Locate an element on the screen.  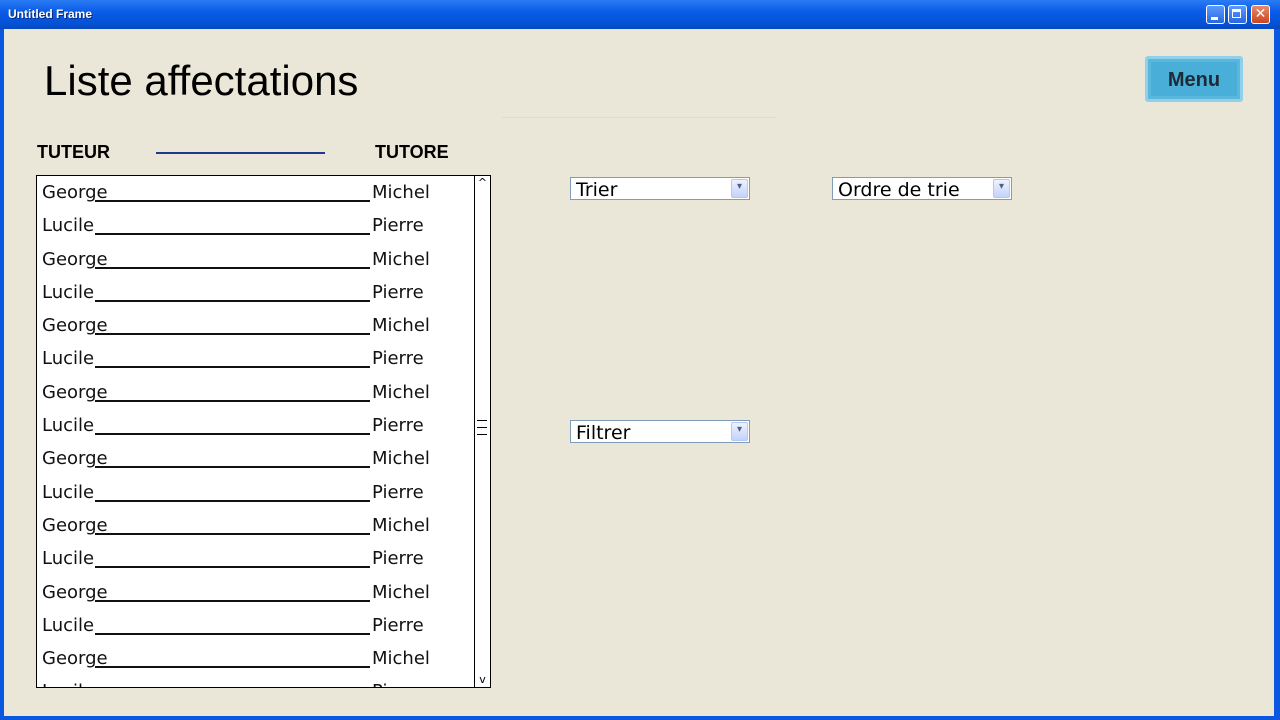
menu-button: Menu is located at coordinates (1194, 79).